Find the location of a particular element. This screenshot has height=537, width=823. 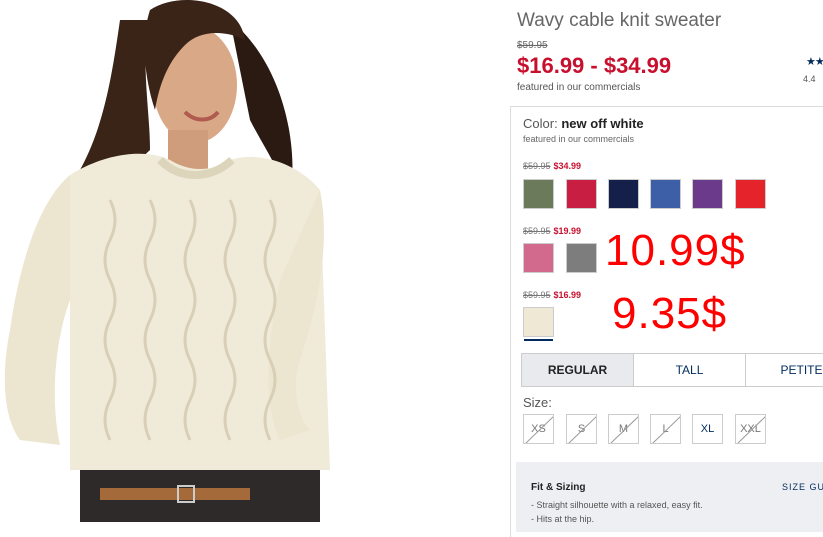

swatch-purple is located at coordinates (707, 194).